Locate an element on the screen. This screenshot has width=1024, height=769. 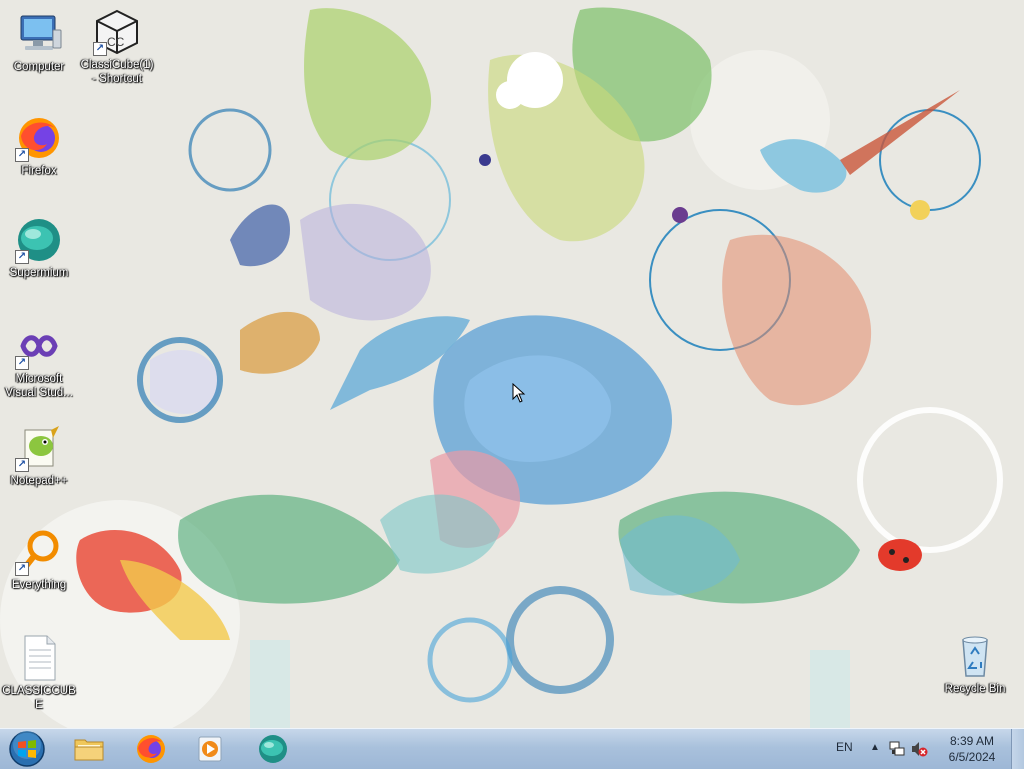
desktop-icon-supermium: ↗ Supermium is located at coordinates (39, 248).